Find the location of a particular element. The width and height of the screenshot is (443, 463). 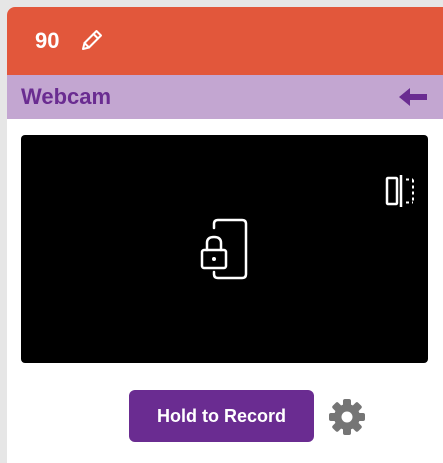

arrow-left-icon is located at coordinates (413, 97).